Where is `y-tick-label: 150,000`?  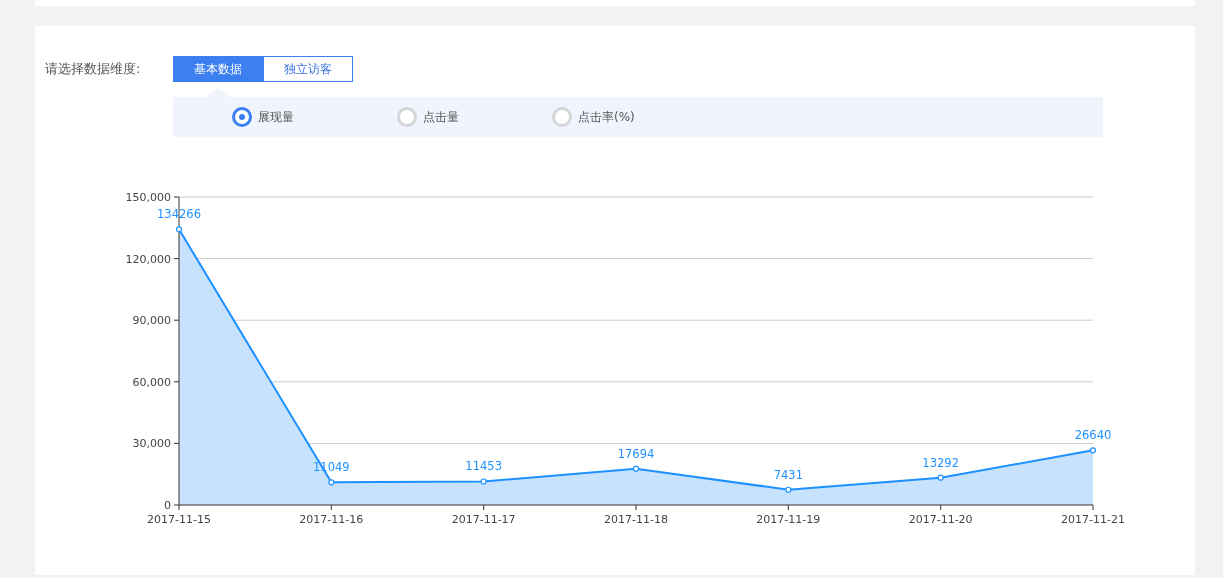 y-tick-label: 150,000 is located at coordinates (148, 197).